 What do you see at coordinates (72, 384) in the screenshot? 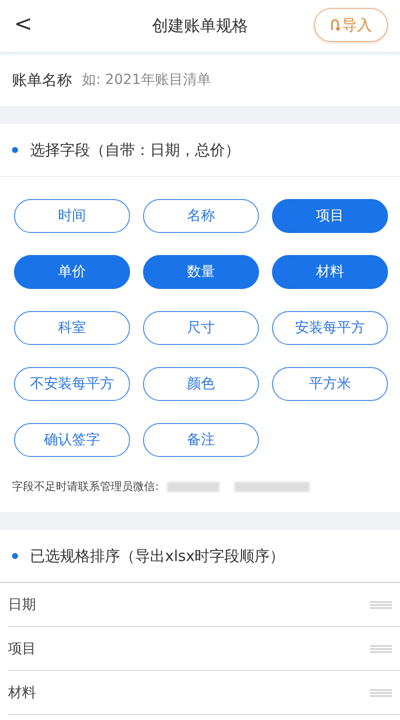
I see `field-chip: 不安装每平方` at bounding box center [72, 384].